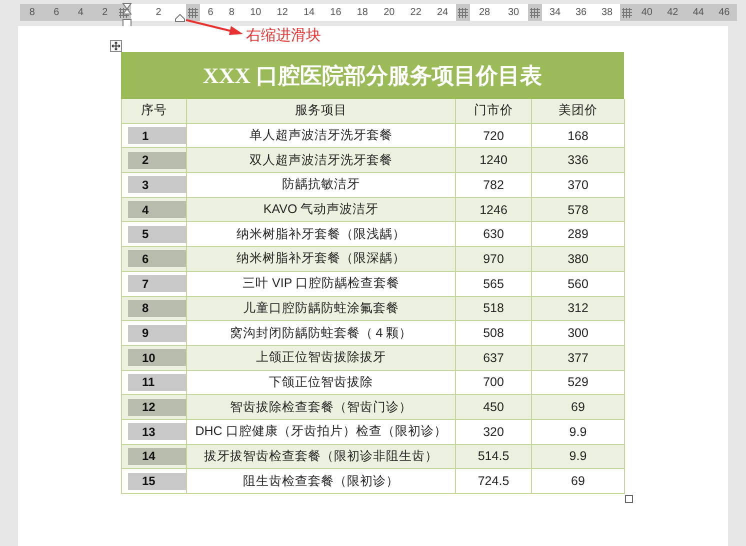  I want to click on table-cell: 377, so click(578, 358).